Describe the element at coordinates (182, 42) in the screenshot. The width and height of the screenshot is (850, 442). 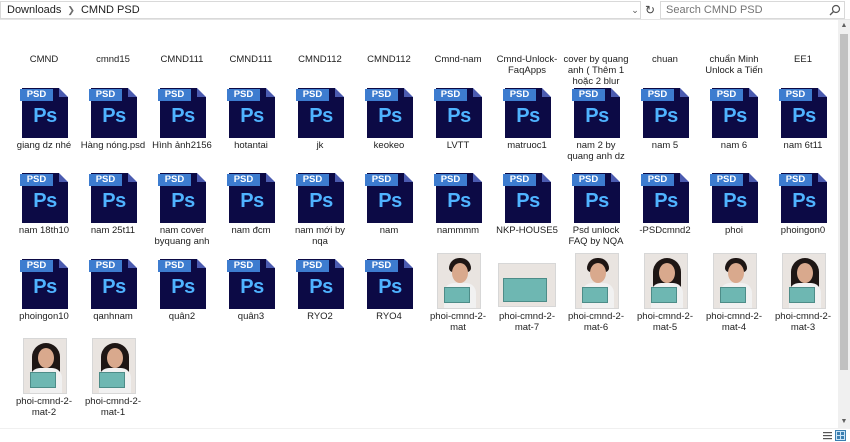
I see `file-item: CMND111` at that location.